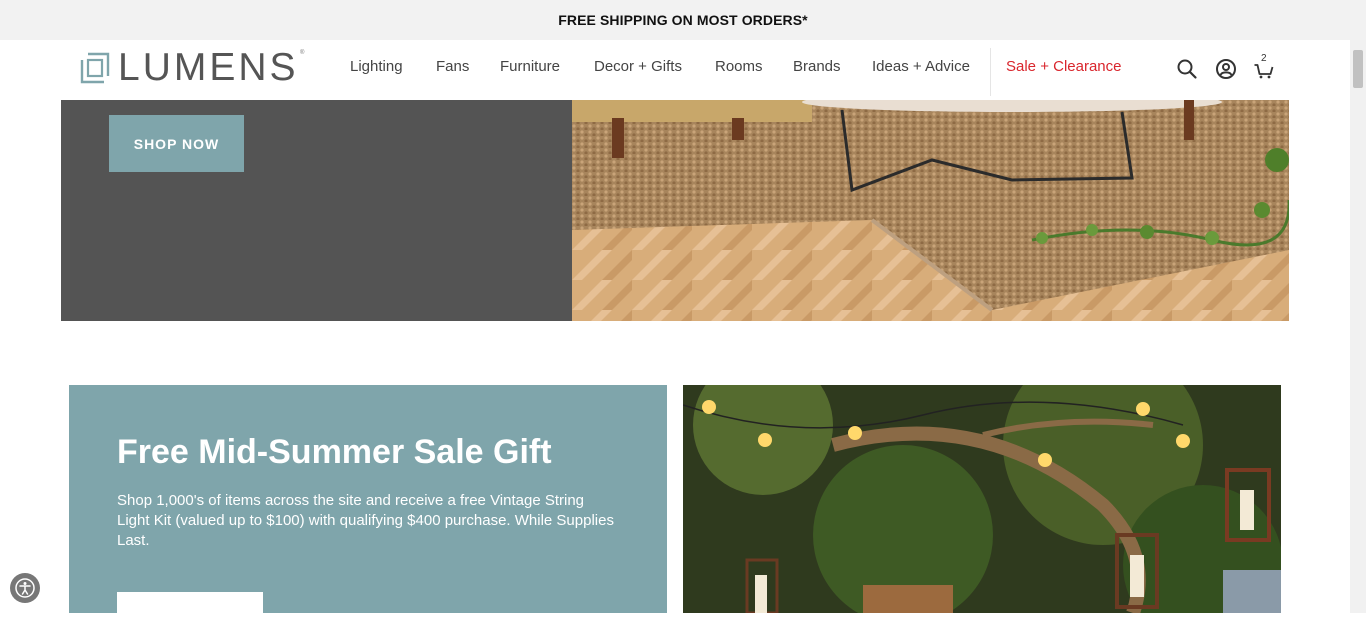  What do you see at coordinates (1064, 66) in the screenshot?
I see `nav-sale-clearance: Sale + Clearance` at bounding box center [1064, 66].